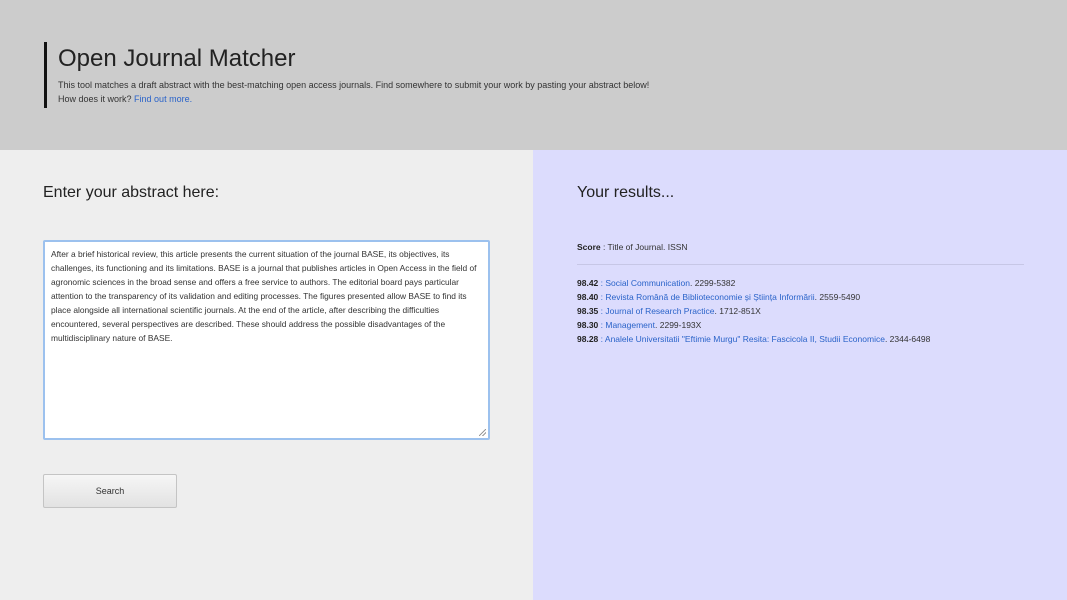 The width and height of the screenshot is (1067, 600). Describe the element at coordinates (588, 311) in the screenshot. I see `result-score: 98.35` at that location.